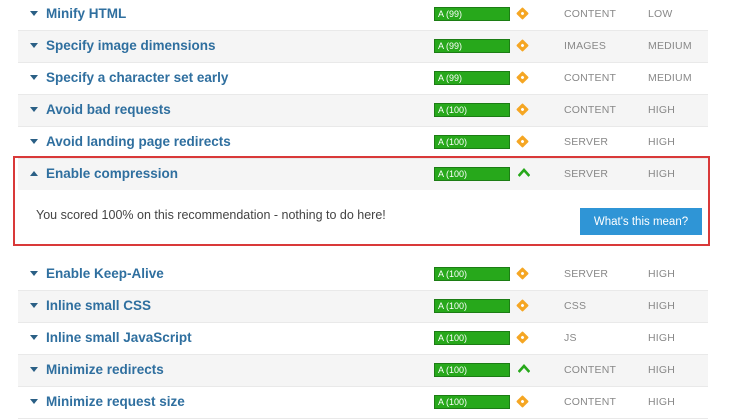  I want to click on recommendation-row: Inline small JavaScript A (100) JS HIGH, so click(363, 339).